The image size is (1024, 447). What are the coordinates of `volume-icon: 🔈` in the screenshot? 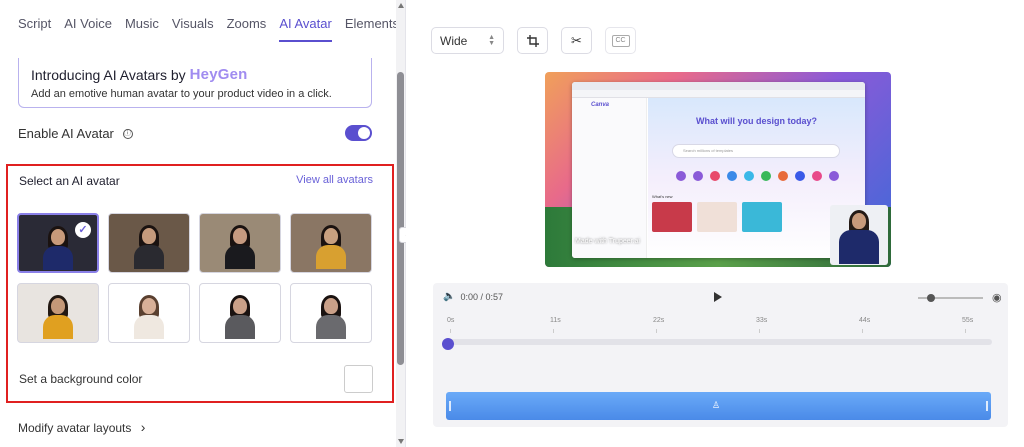 It's located at (449, 296).